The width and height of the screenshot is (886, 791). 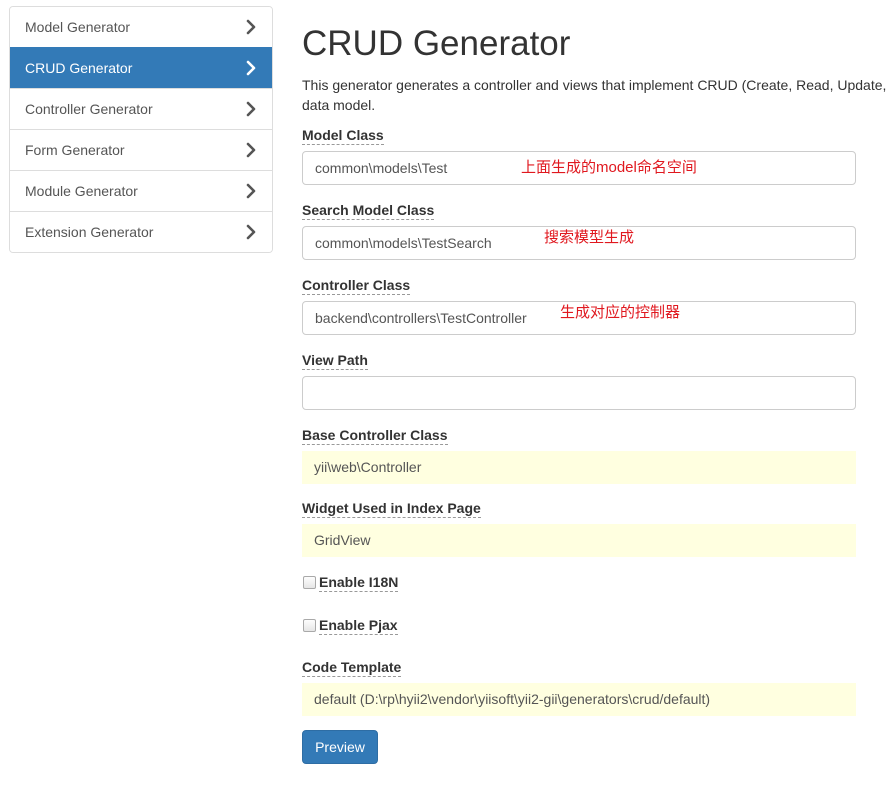 I want to click on base-controller-class-value: yii\web\Controller, so click(x=579, y=467).